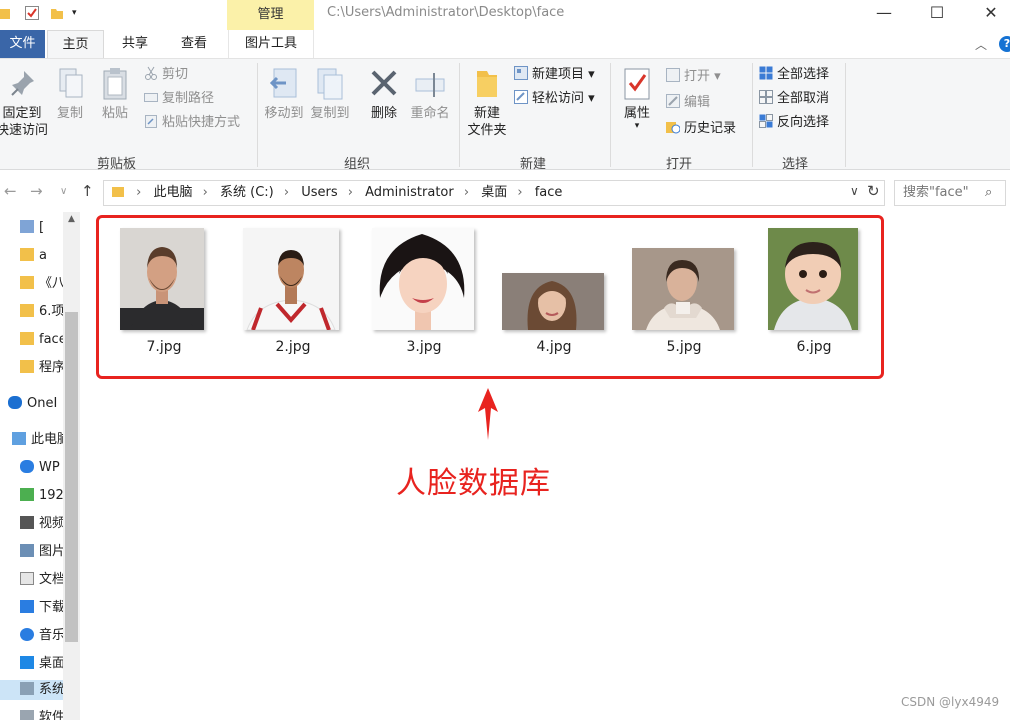 The image size is (1010, 720). What do you see at coordinates (247, 192) in the screenshot?
I see `breadcrumb-drive: 系统 (C:)` at bounding box center [247, 192].